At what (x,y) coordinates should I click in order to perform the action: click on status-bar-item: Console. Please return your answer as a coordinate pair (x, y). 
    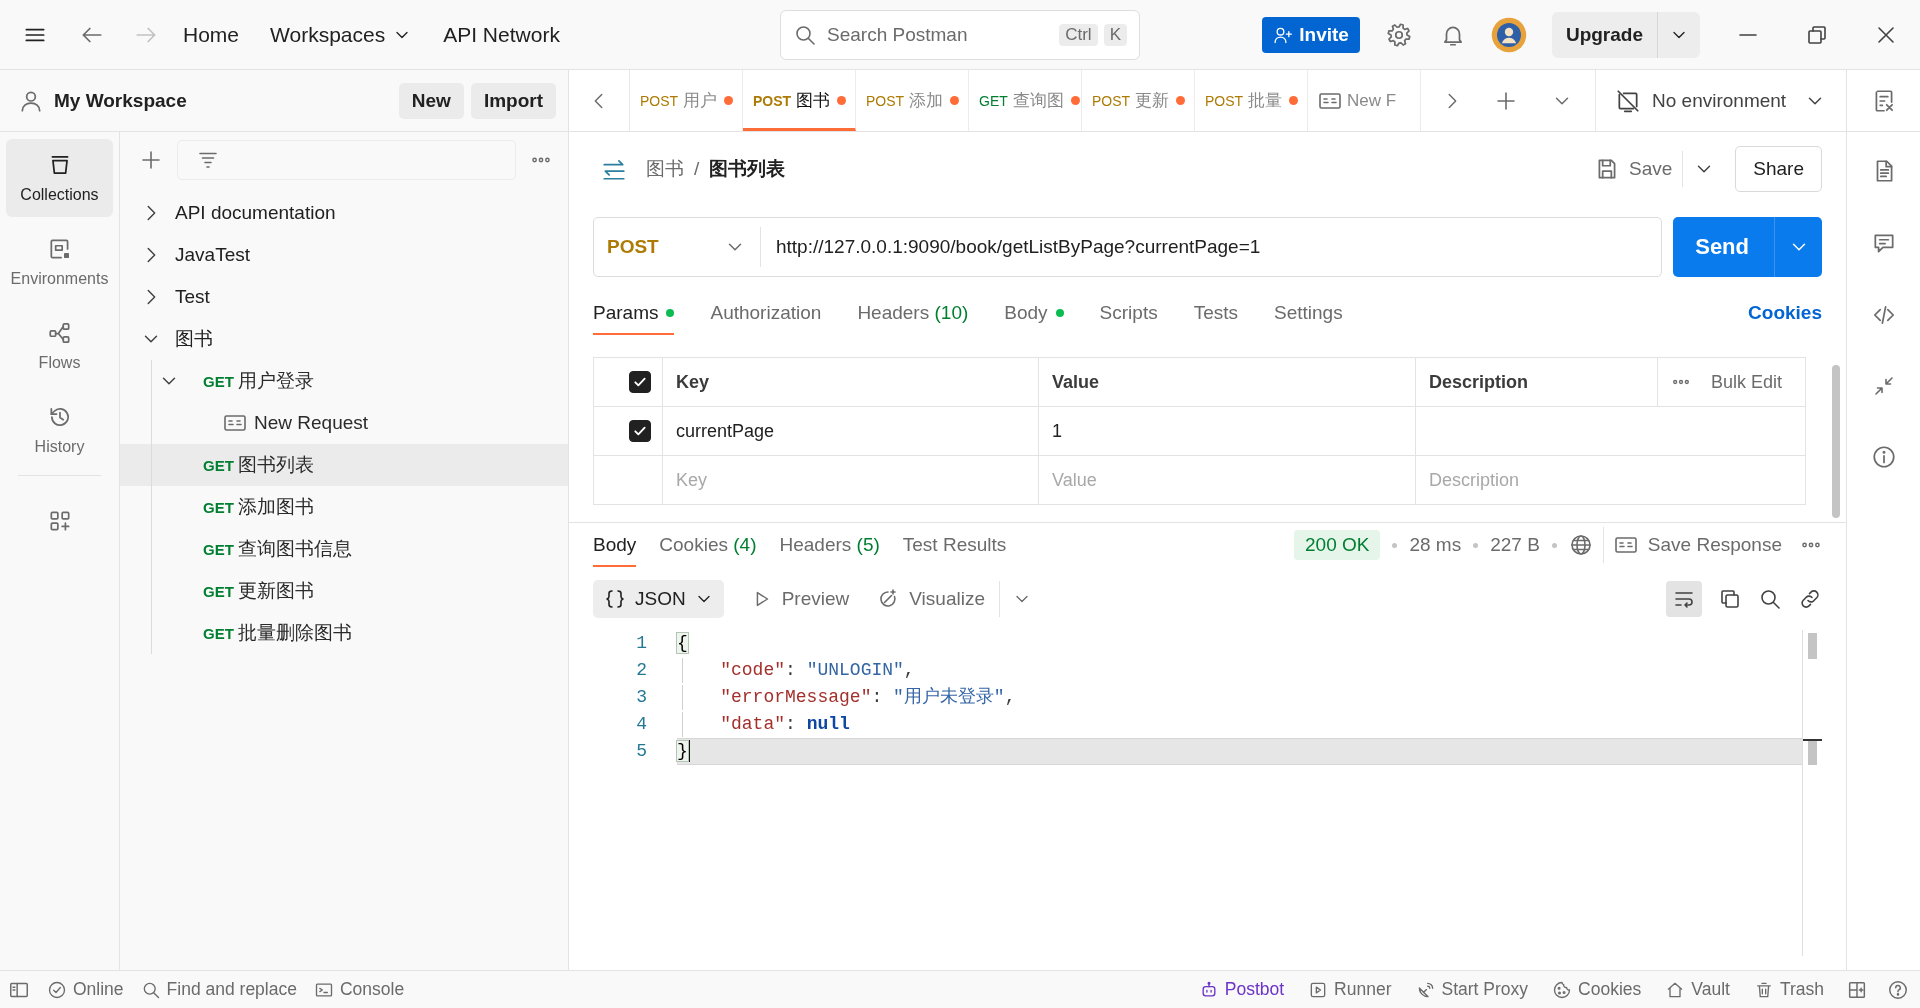
    Looking at the image, I should click on (359, 989).